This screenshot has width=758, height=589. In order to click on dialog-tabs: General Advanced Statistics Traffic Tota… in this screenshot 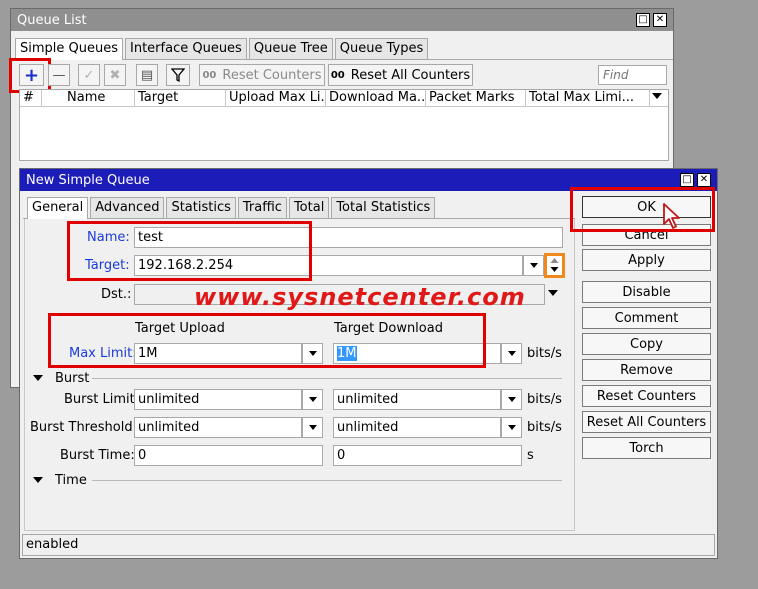, I will do `click(299, 207)`.